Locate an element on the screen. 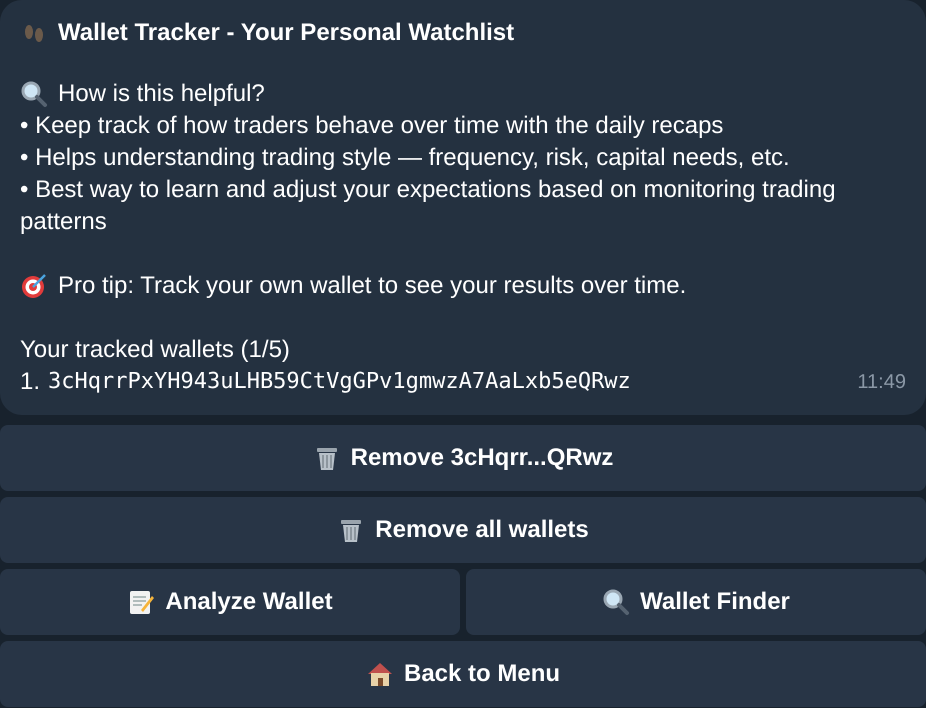 This screenshot has width=926, height=708. wallet-address: 3cHqrrPxYH943uLHB59CtVgGPv1gmwzA7AaLxb5eQRwz is located at coordinates (339, 382).